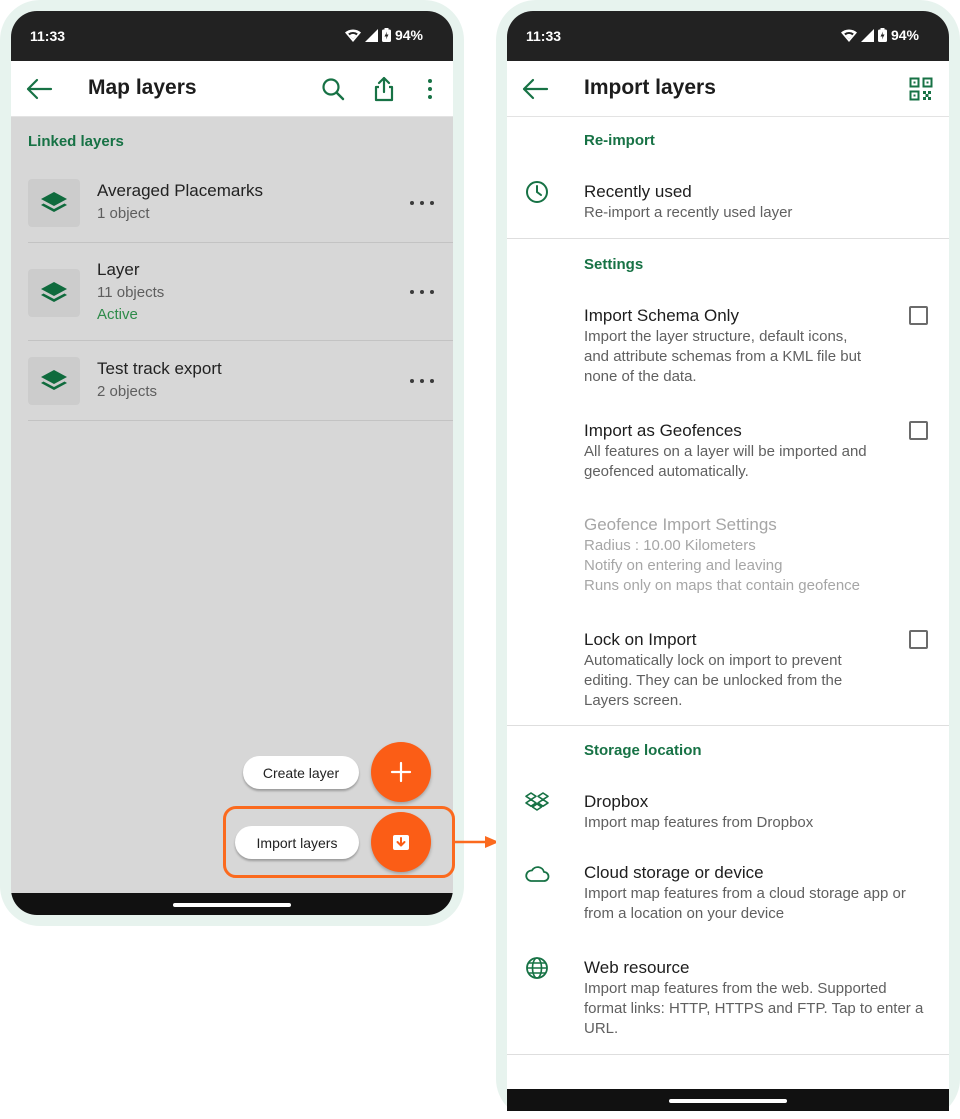 This screenshot has height=1119, width=960. I want to click on geofence-runs: Runs only on maps that contain geofence, so click(722, 585).